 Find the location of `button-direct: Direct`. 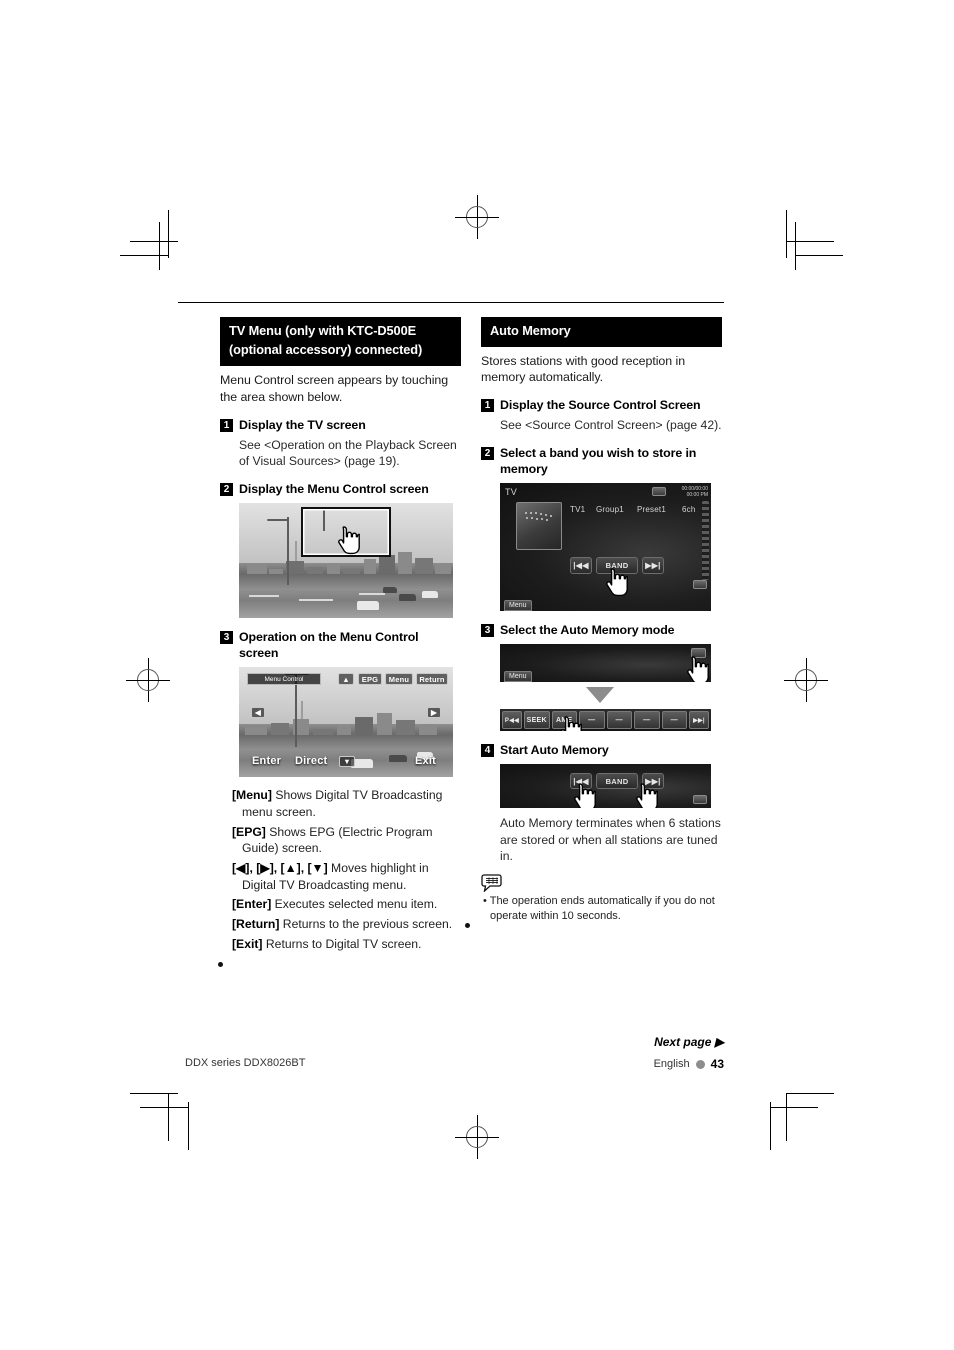

button-direct: Direct is located at coordinates (311, 761).